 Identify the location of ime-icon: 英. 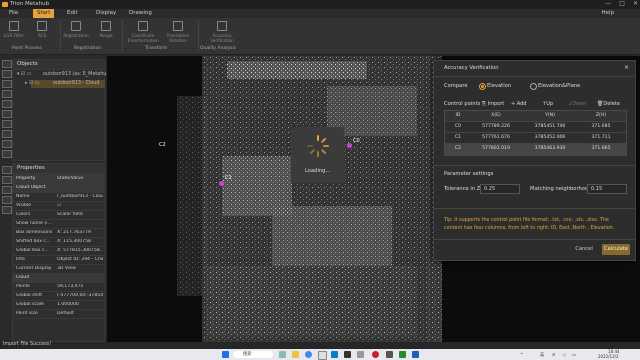
(542, 355).